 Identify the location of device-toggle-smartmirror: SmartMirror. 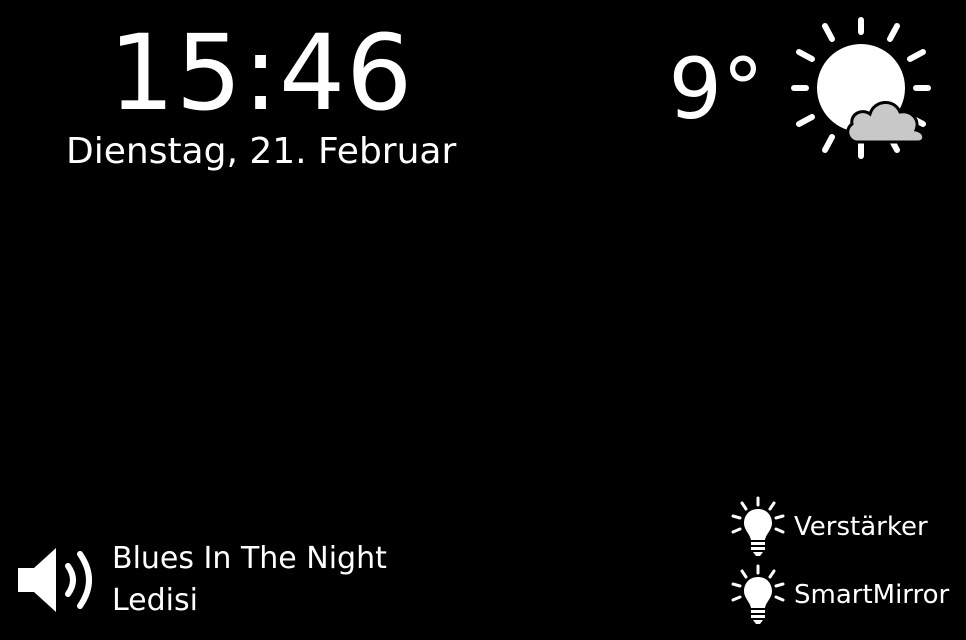
(848, 595).